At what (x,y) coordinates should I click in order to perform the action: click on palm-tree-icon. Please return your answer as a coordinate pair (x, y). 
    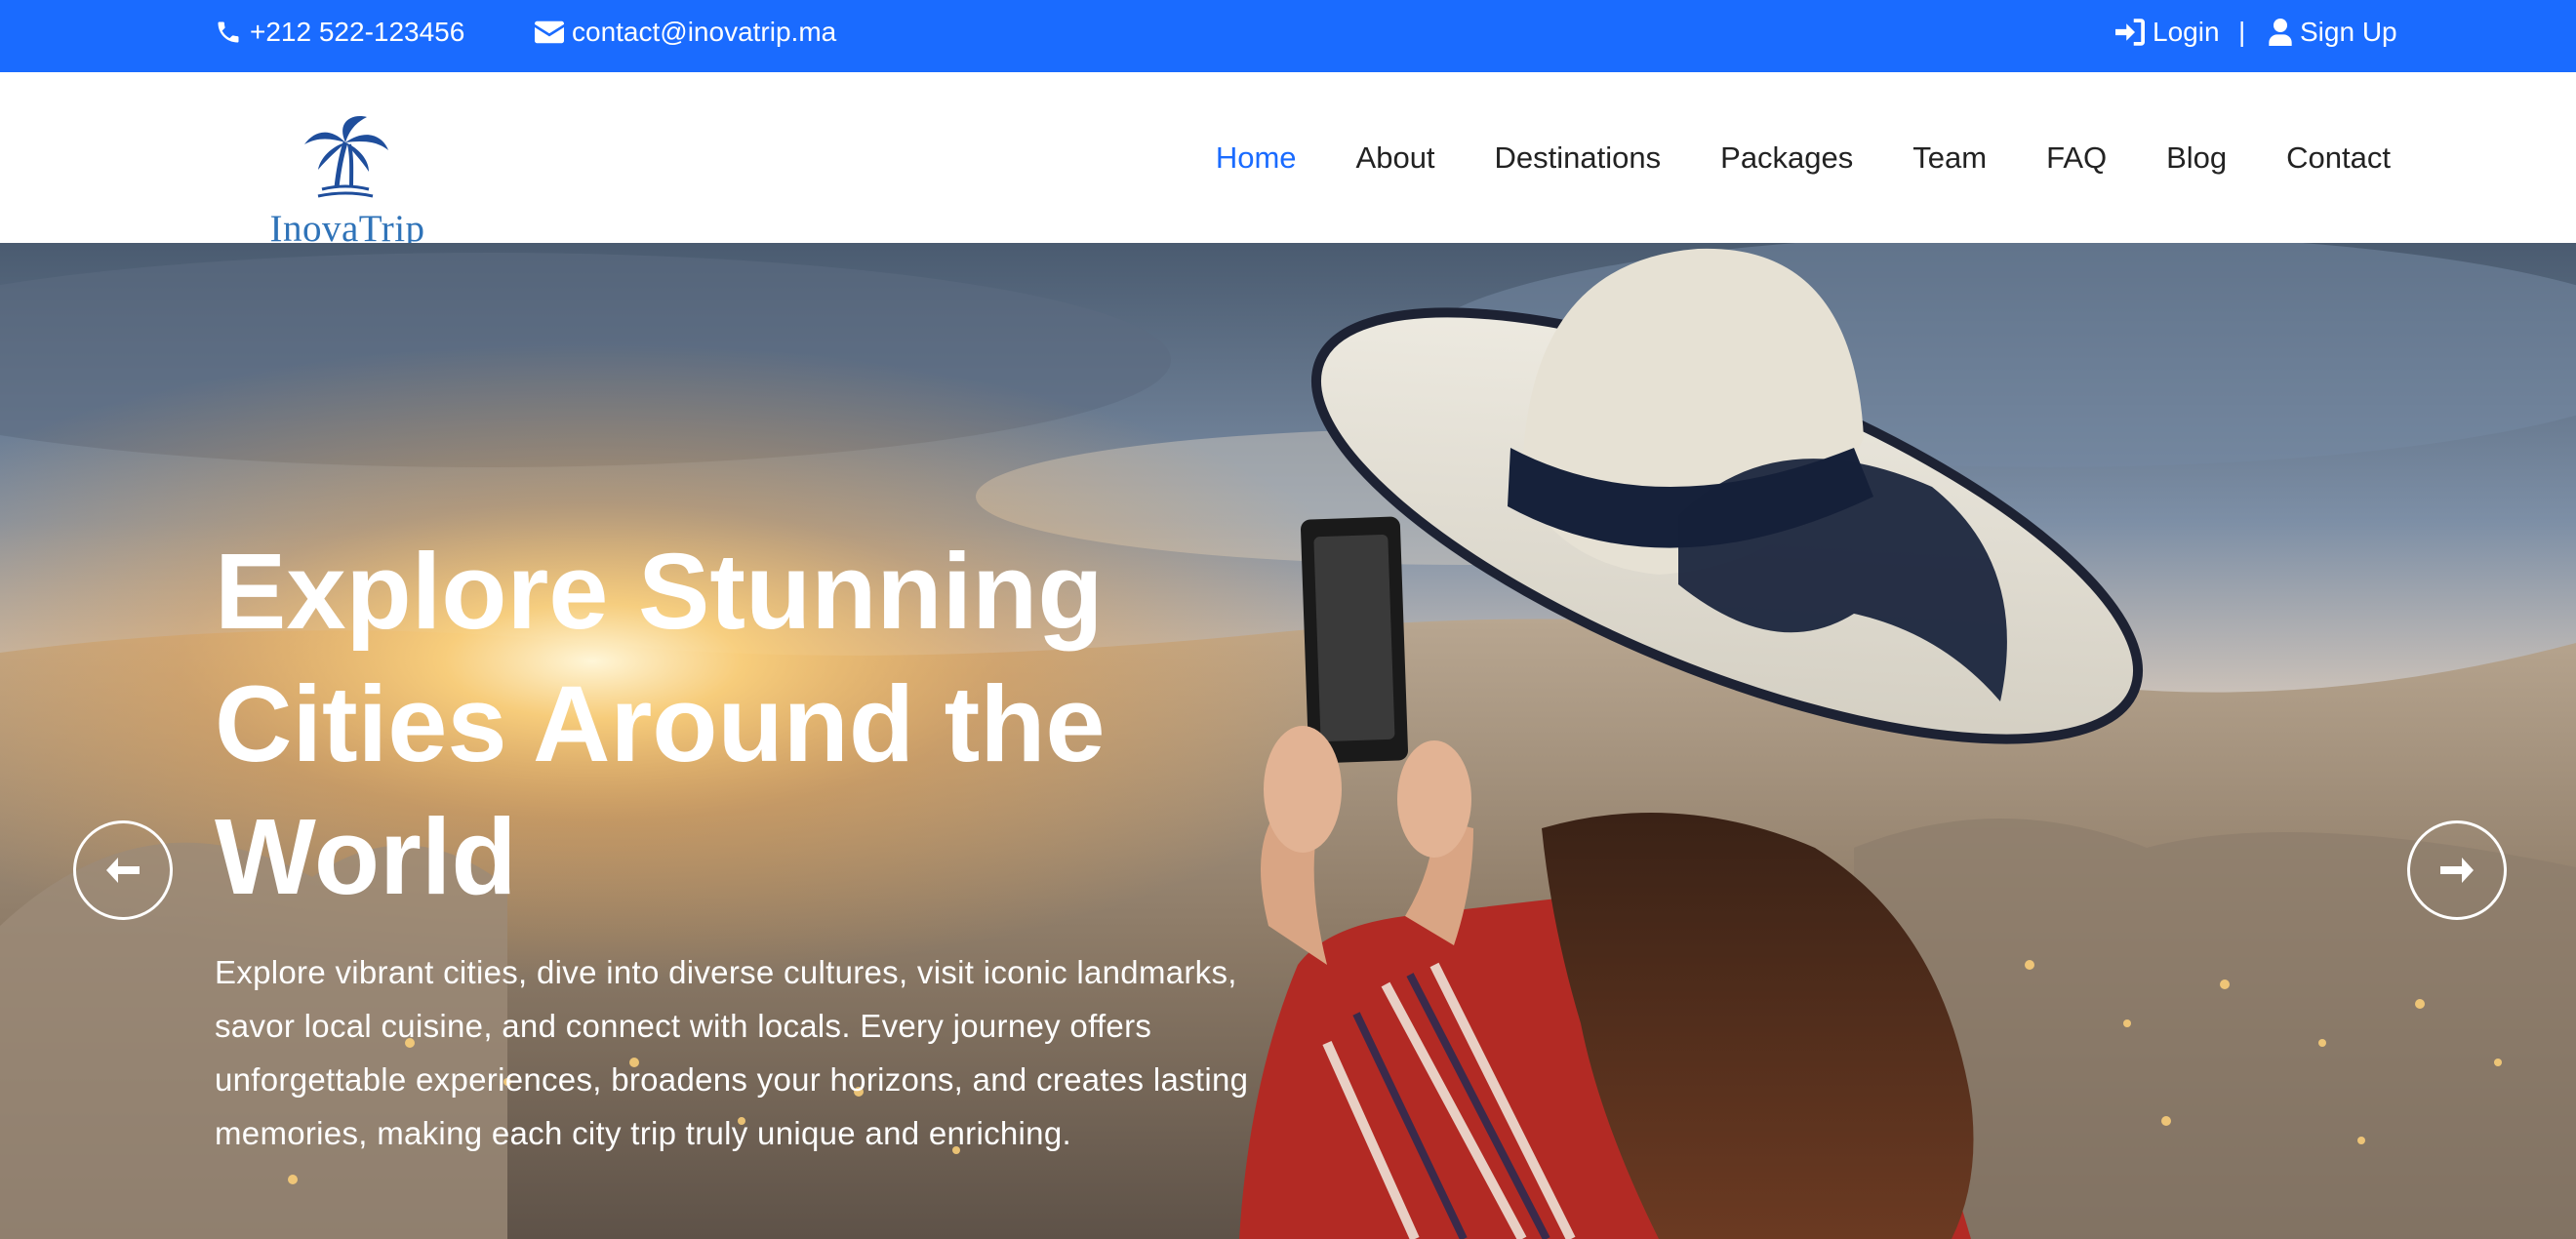
    Looking at the image, I should click on (346, 157).